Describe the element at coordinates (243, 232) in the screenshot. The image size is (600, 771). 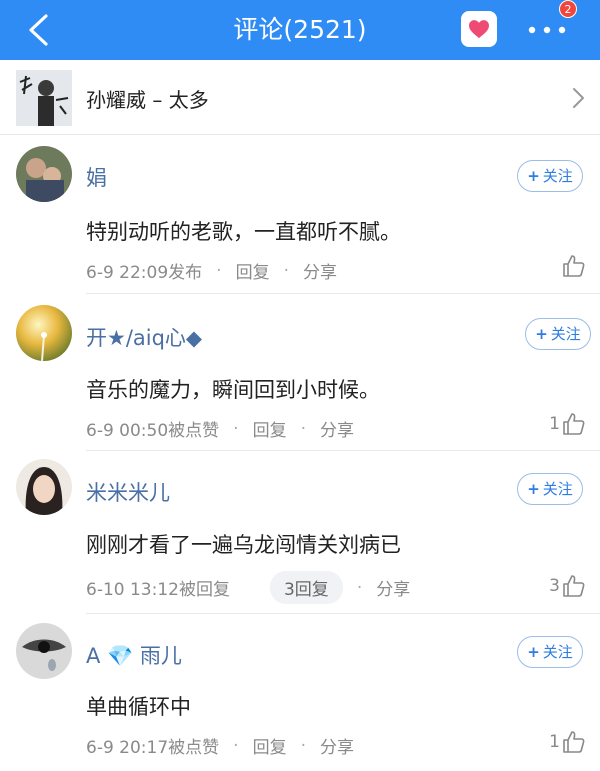
I see `comment-text: 特别动听的老歌，一直都听不腻。` at that location.